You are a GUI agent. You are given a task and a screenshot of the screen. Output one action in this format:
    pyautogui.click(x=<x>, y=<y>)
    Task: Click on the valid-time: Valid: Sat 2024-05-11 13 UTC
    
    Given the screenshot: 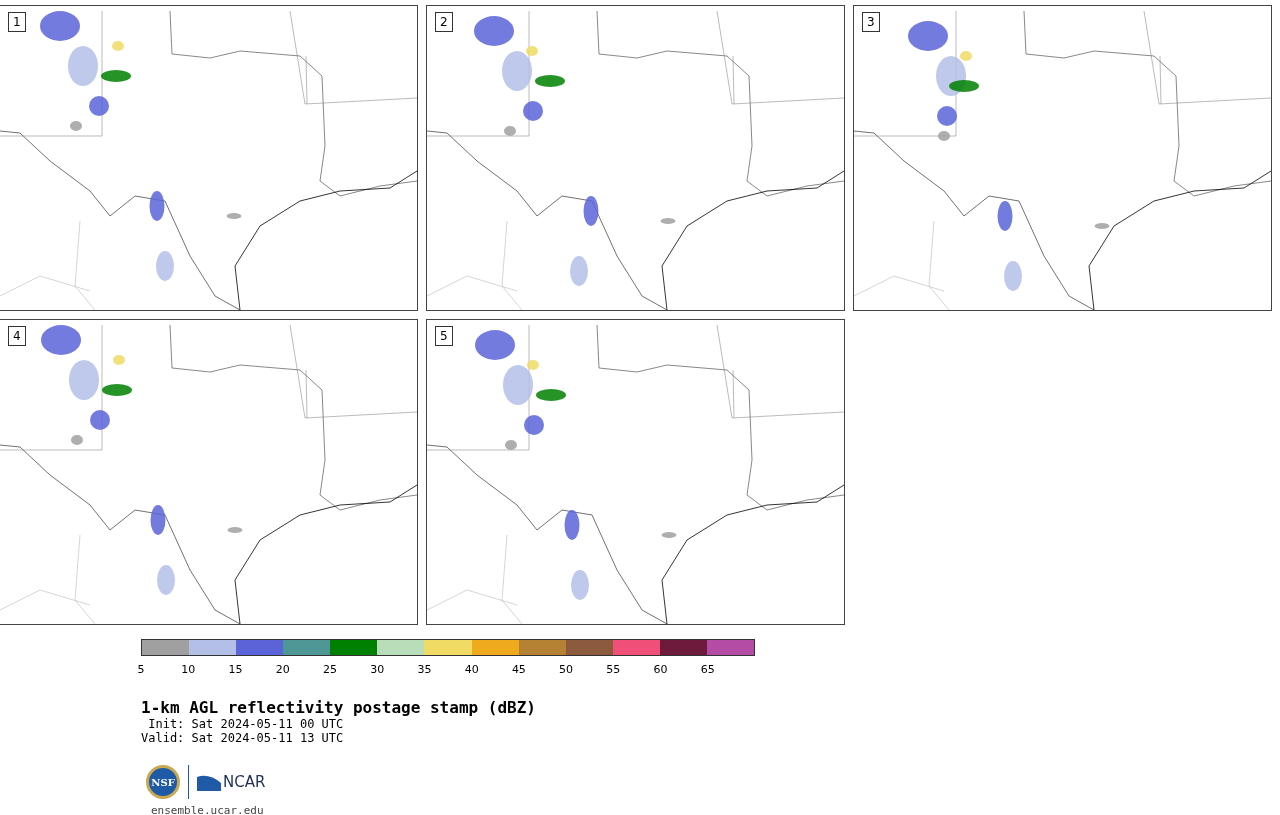 What is the action you would take?
    pyautogui.click(x=242, y=738)
    